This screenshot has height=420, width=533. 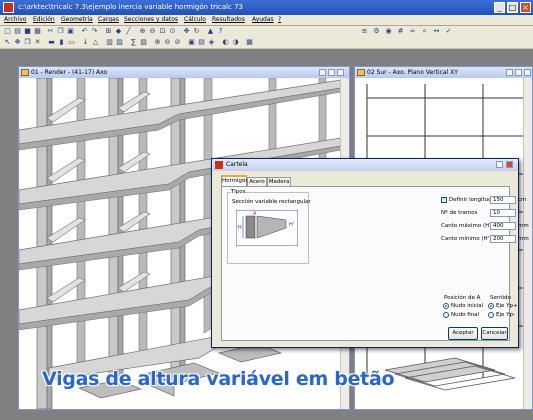 What do you see at coordinates (499, 7) in the screenshot?
I see `minimize-button: _` at bounding box center [499, 7].